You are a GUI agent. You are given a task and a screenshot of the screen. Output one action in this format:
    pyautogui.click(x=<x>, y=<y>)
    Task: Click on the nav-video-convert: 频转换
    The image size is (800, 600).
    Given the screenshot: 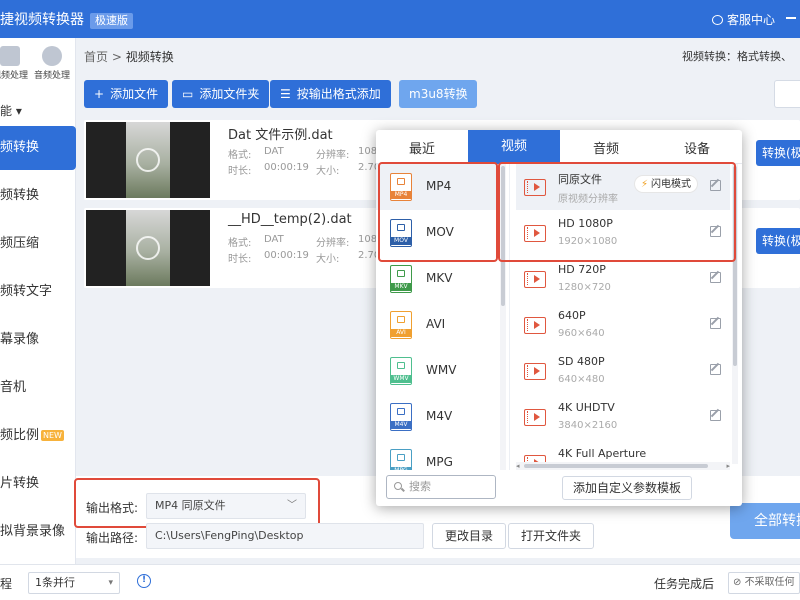 What is the action you would take?
    pyautogui.click(x=38, y=148)
    